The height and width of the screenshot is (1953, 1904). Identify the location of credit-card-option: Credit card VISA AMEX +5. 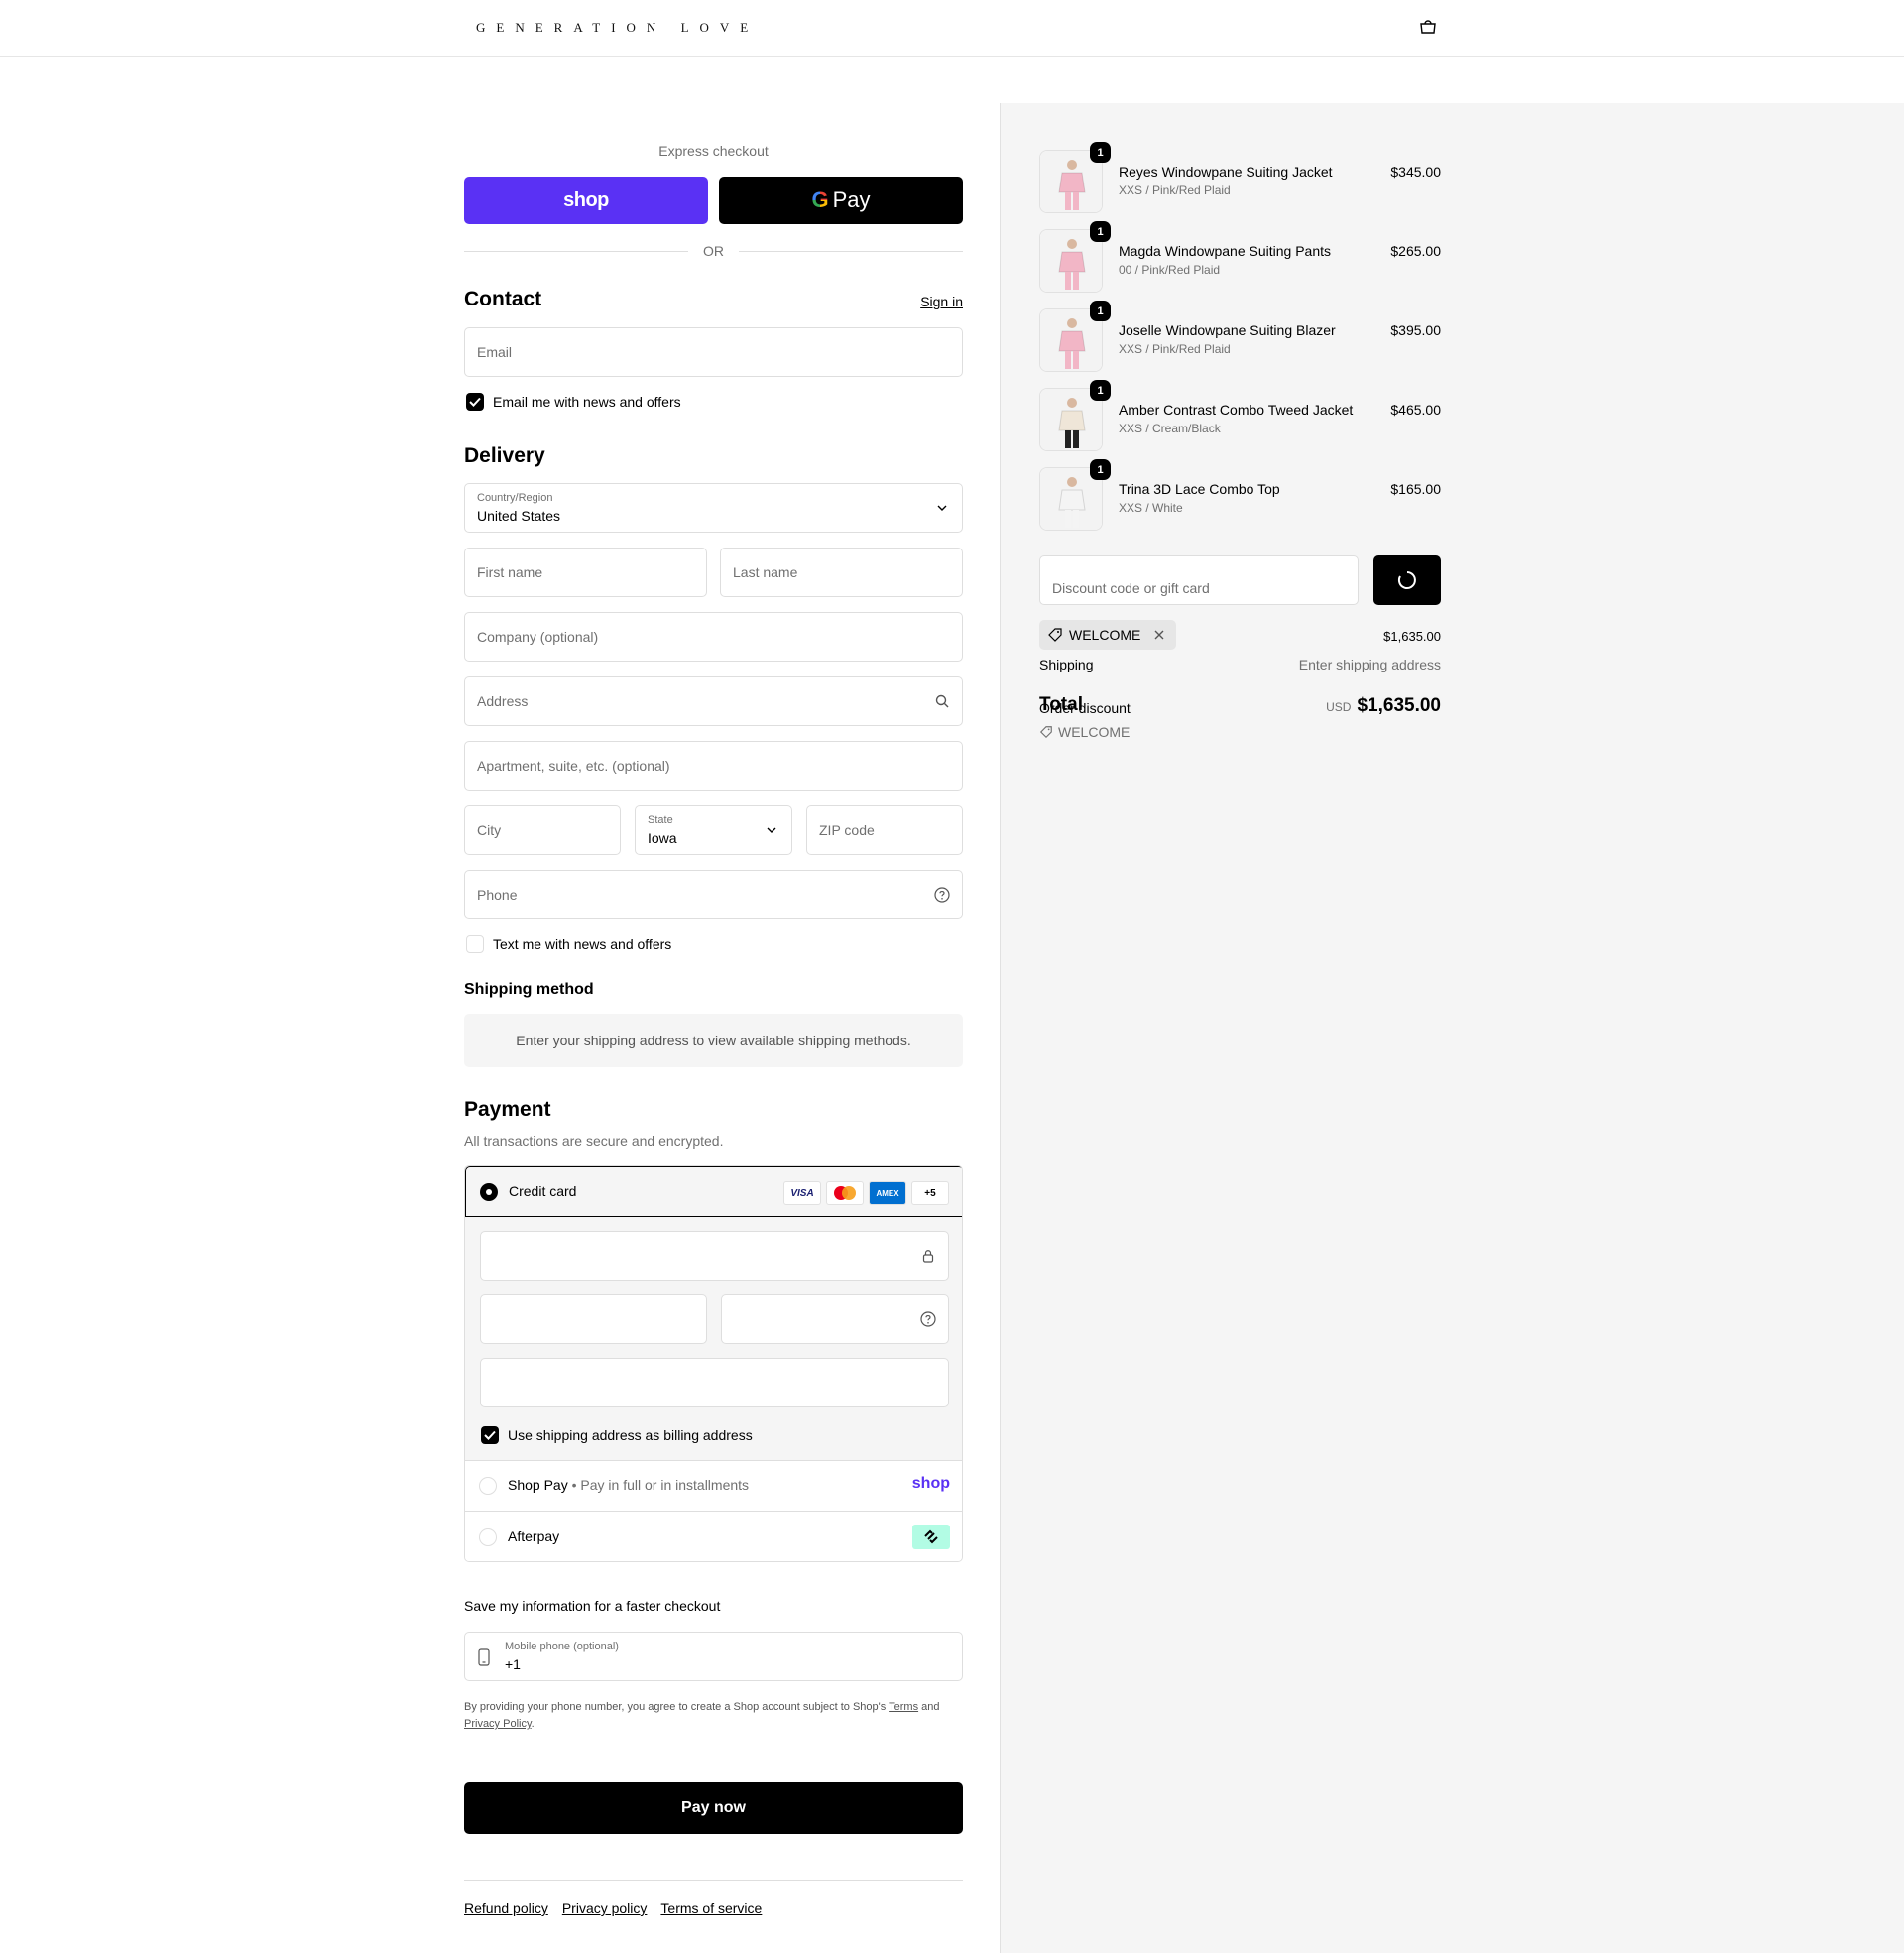
(713, 1192).